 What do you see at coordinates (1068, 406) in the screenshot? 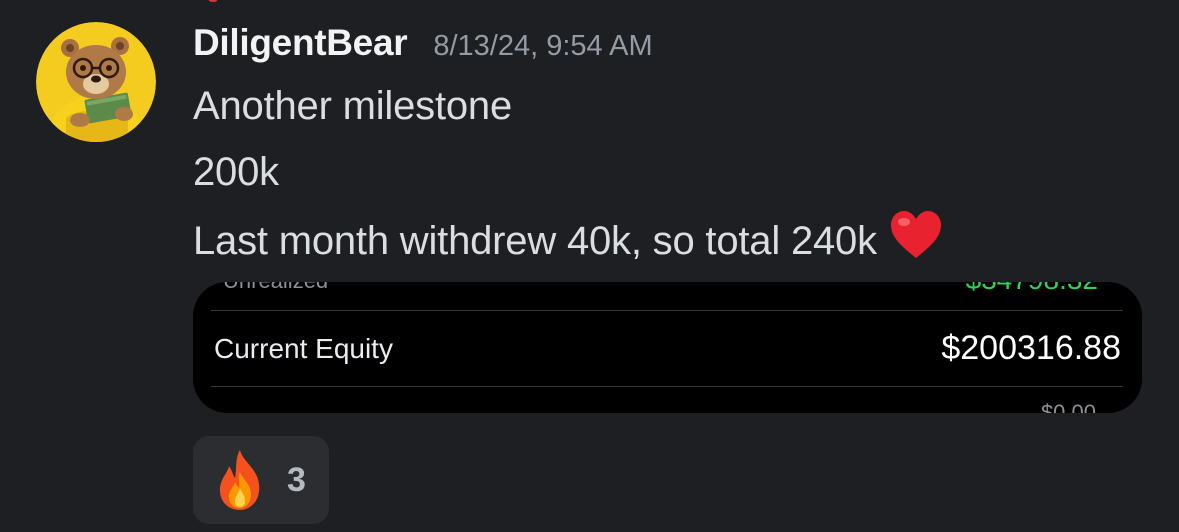
I see `cutoff-value-bottom: $0.00` at bounding box center [1068, 406].